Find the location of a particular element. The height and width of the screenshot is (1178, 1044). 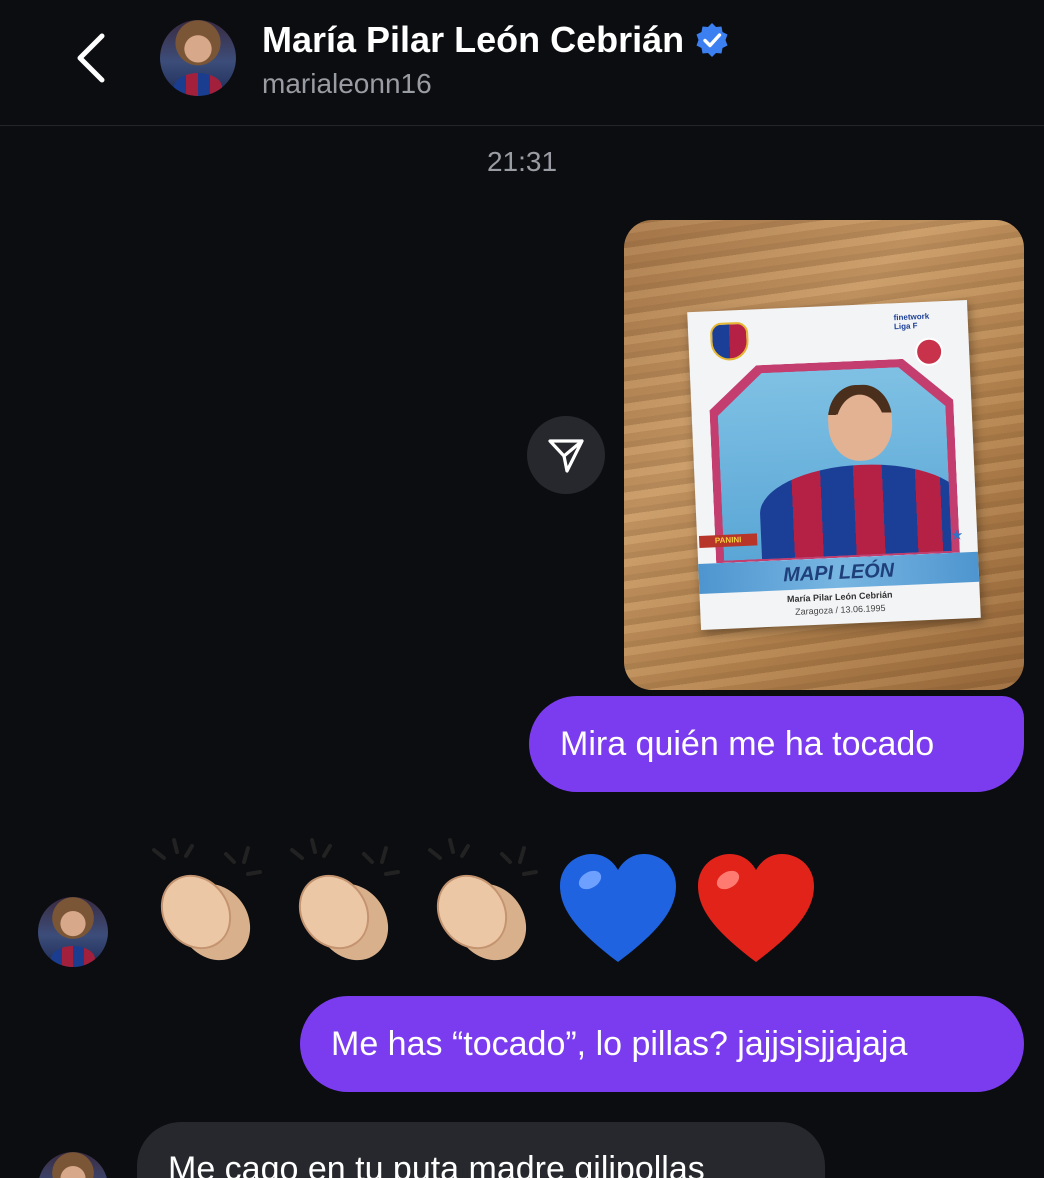

chevron-left-icon is located at coordinates (91, 58).